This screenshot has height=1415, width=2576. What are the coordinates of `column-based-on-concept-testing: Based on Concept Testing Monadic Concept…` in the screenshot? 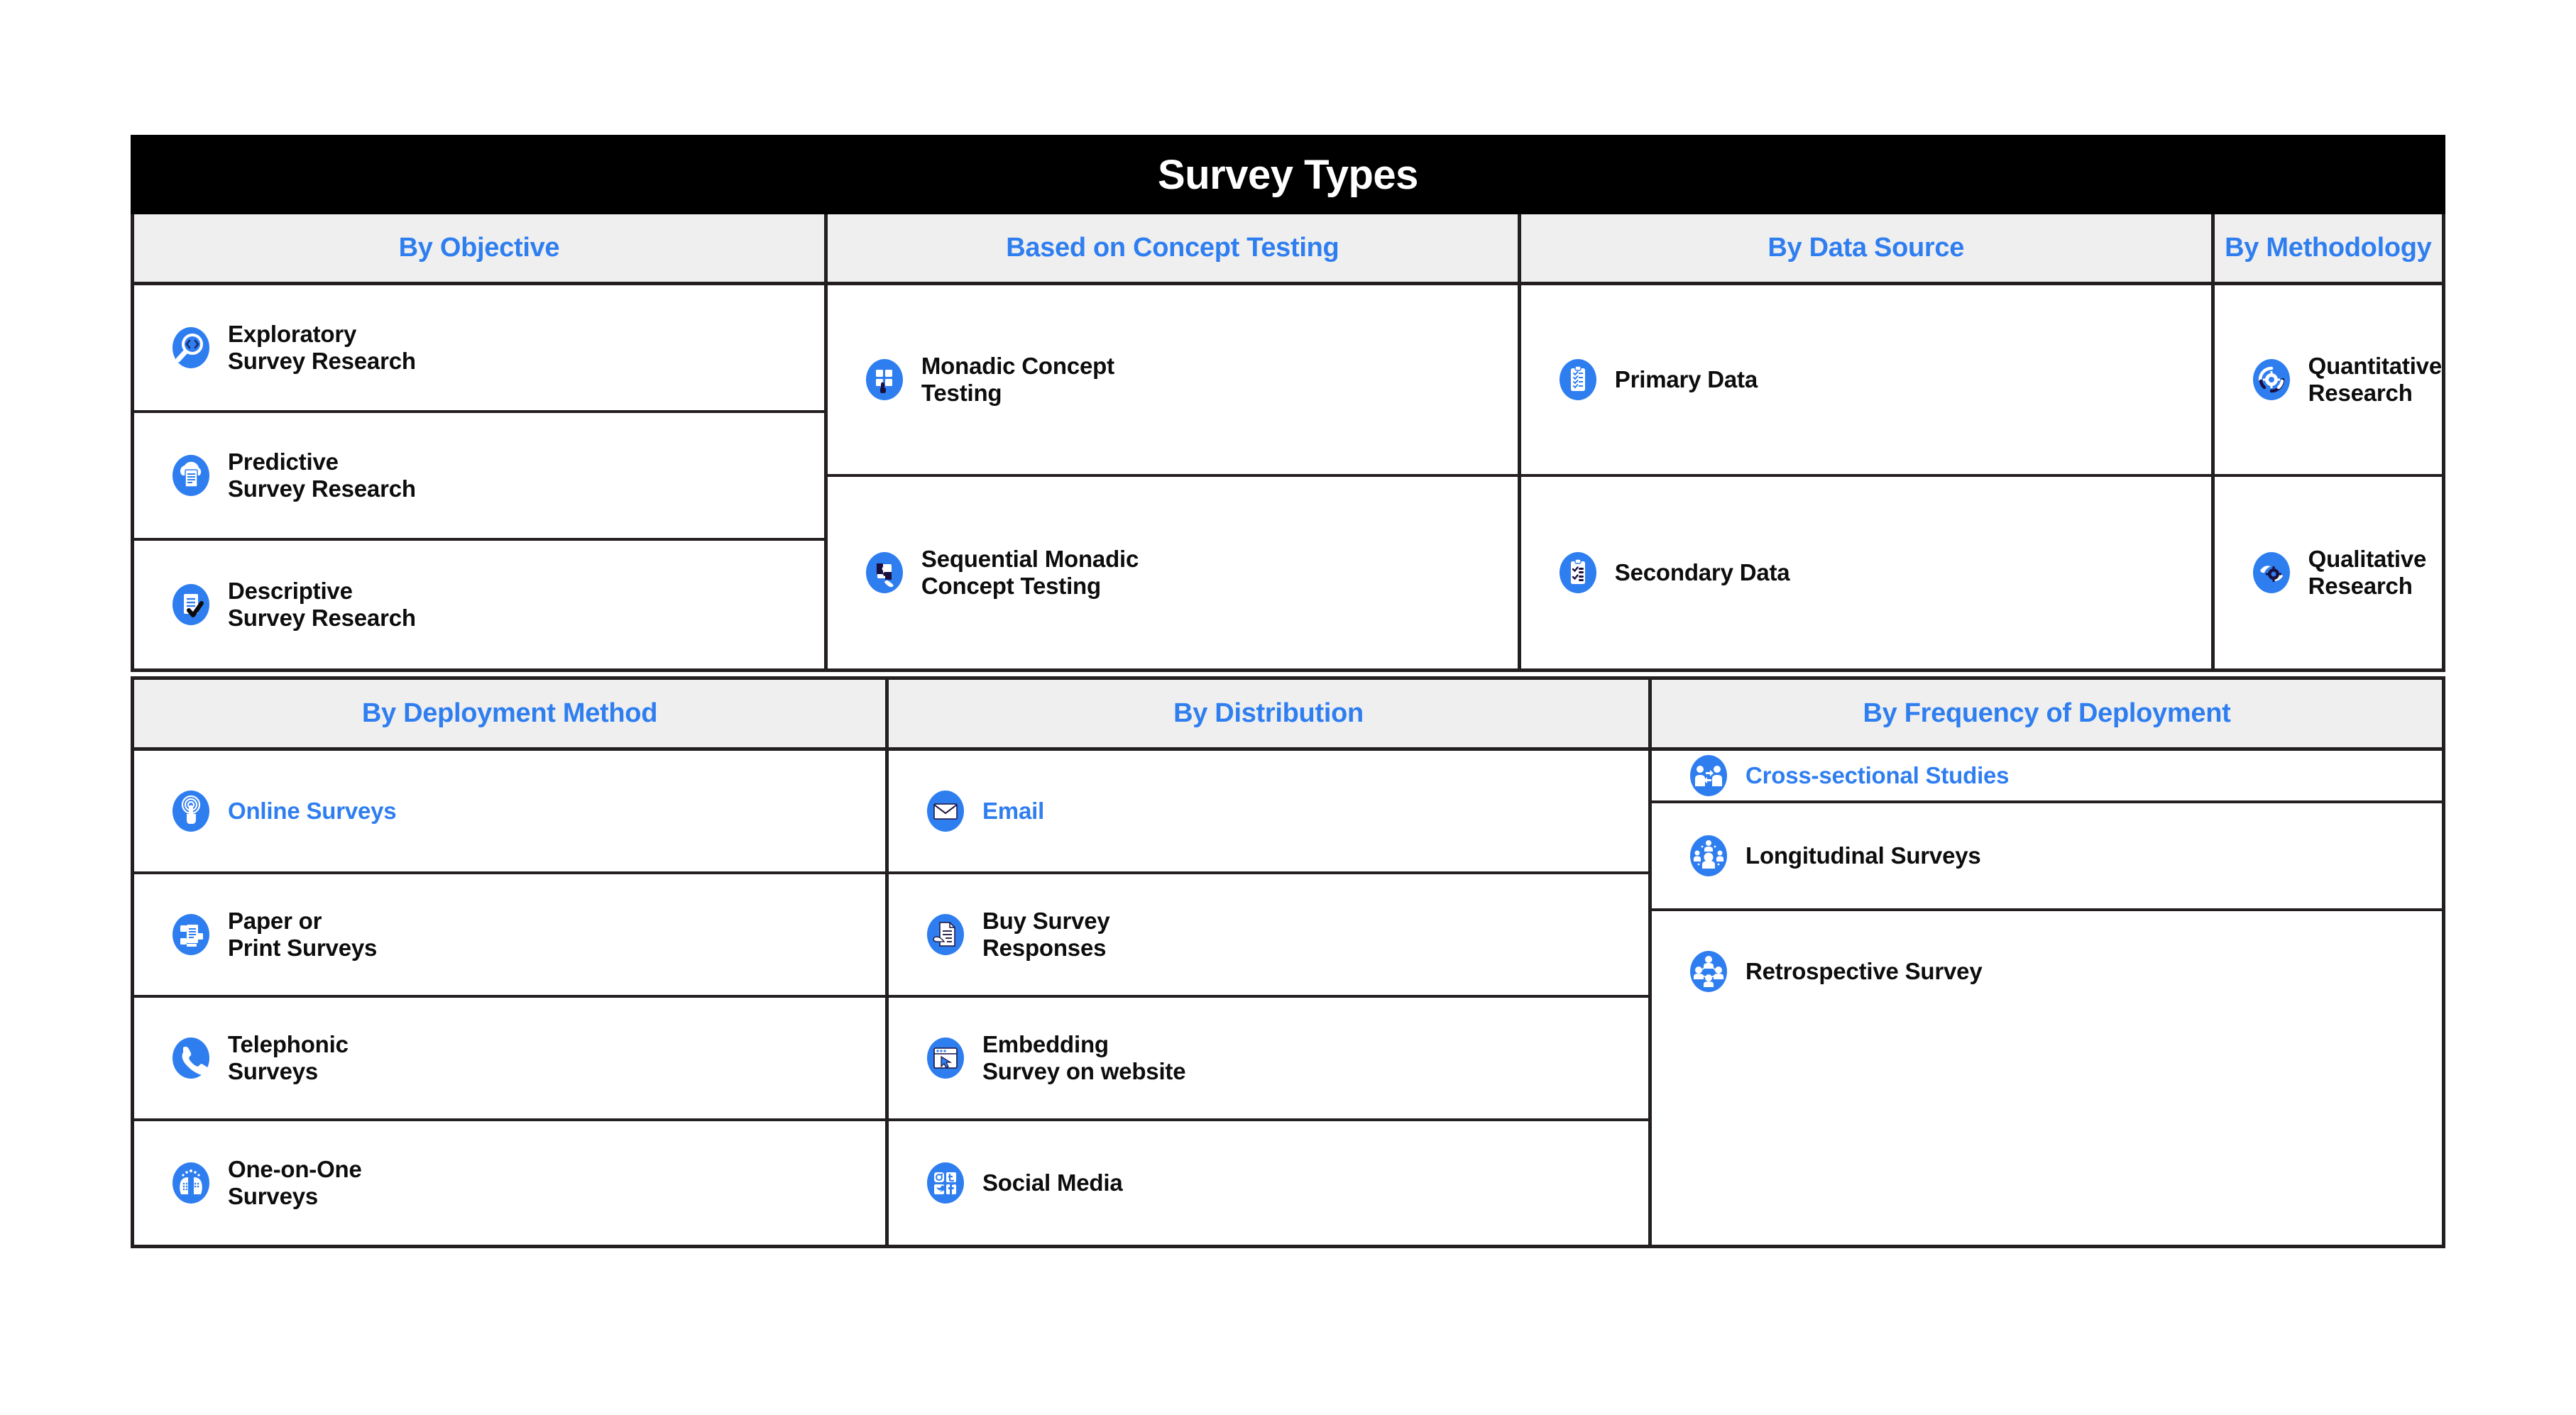 It's located at (1174, 441).